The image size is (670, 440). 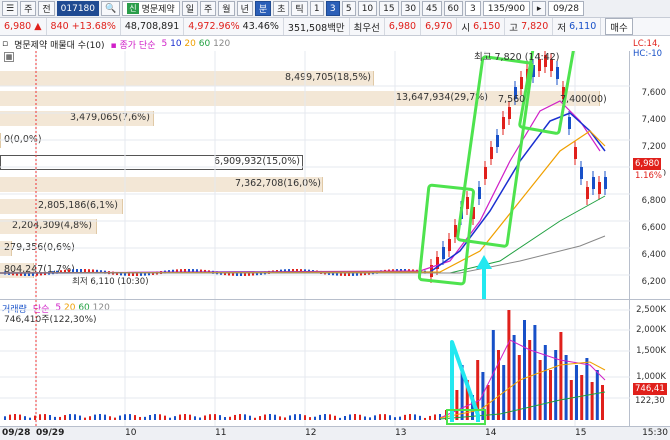 I want to click on x-tick: 12, so click(x=311, y=433).